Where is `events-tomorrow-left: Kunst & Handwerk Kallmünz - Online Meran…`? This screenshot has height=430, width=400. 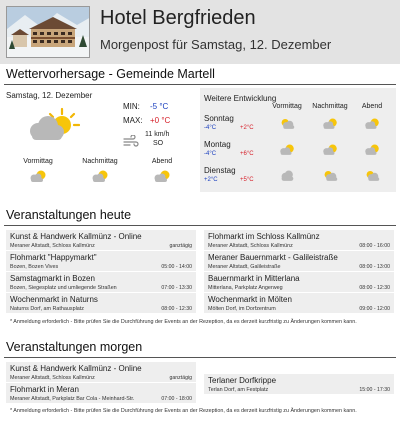
events-tomorrow-left: Kunst & Handwerk Kallmünz - Online Meran… is located at coordinates (101, 383).